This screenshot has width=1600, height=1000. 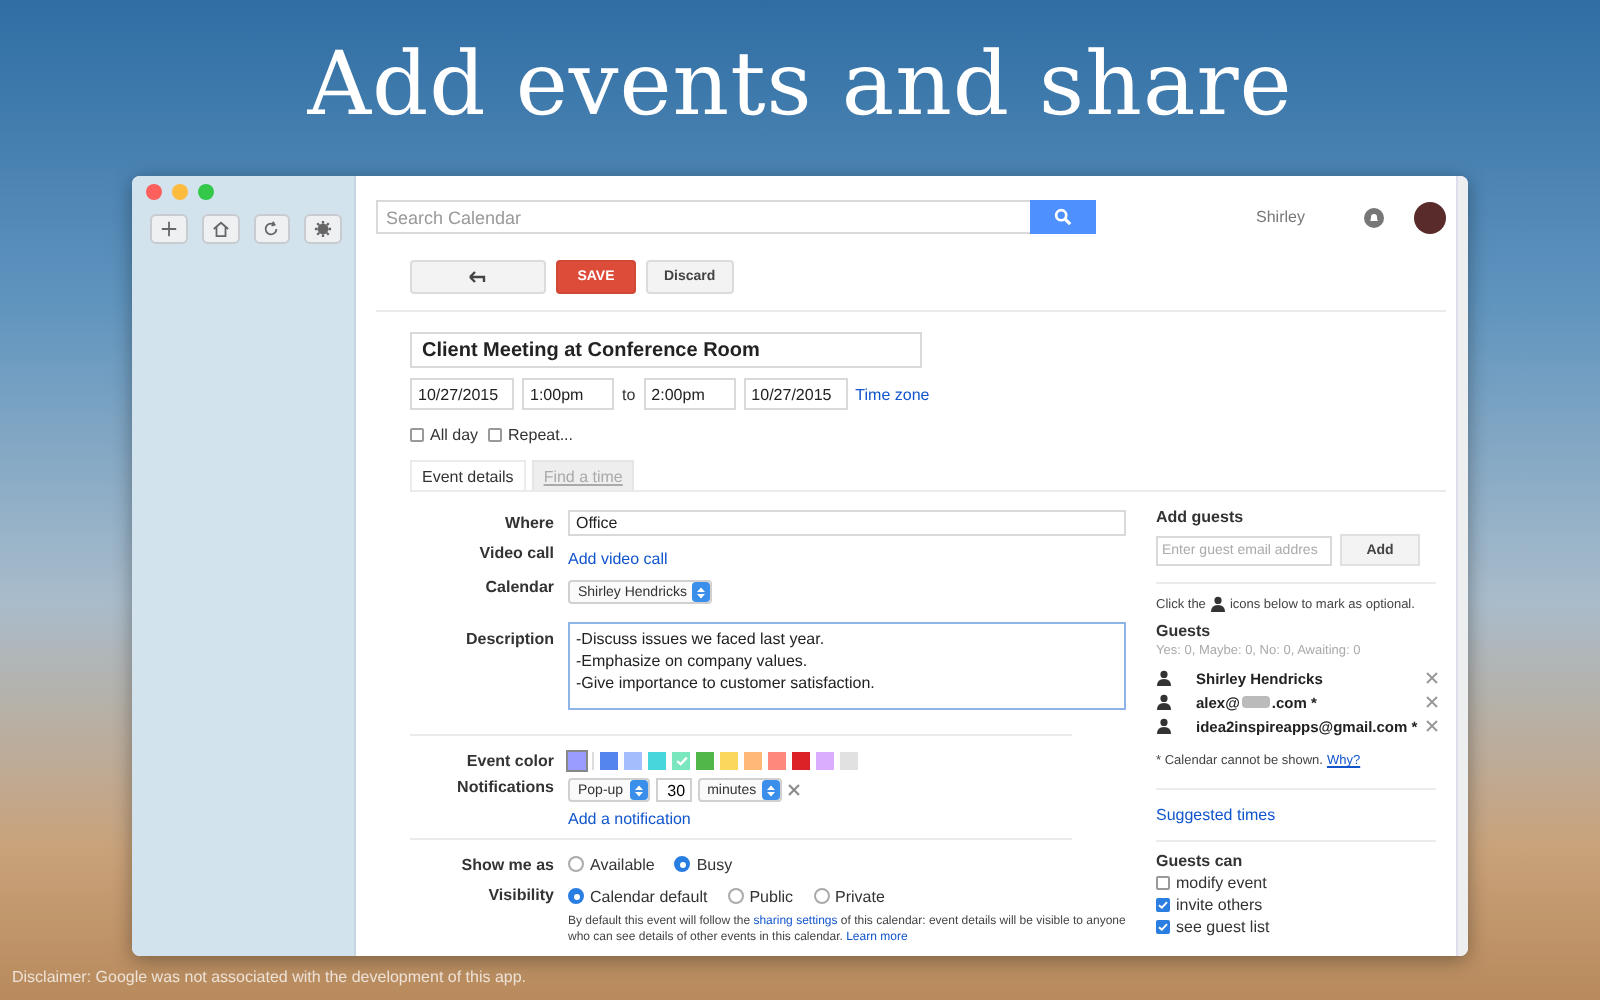 What do you see at coordinates (892, 394) in the screenshot?
I see `time-zone-link: Time zone` at bounding box center [892, 394].